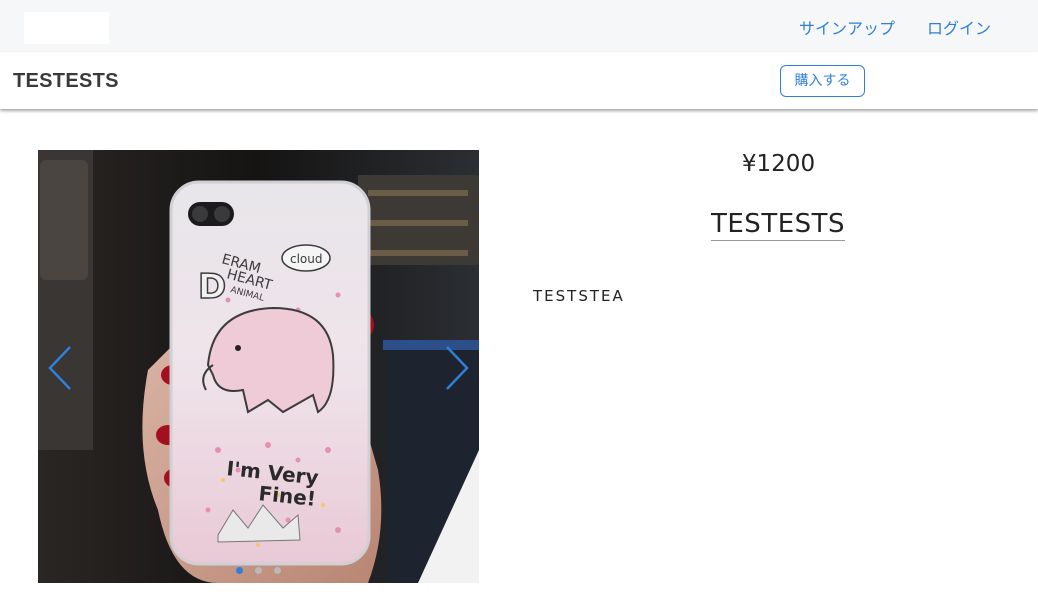  What do you see at coordinates (847, 27) in the screenshot?
I see `signup-link: サインアップ` at bounding box center [847, 27].